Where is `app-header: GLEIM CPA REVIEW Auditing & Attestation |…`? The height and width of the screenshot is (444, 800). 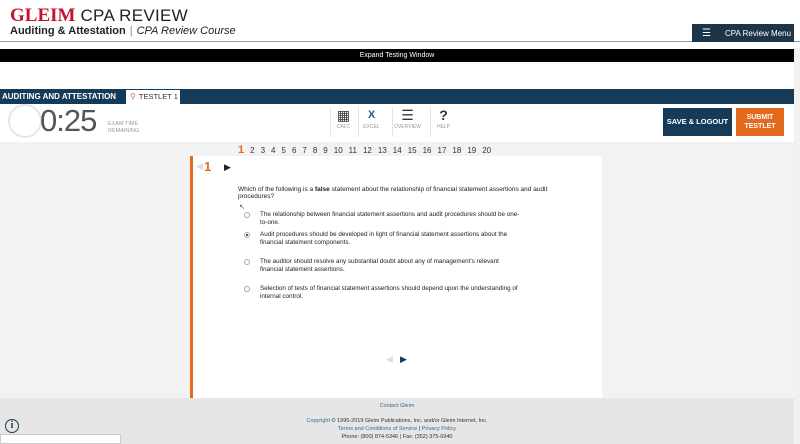 app-header: GLEIM CPA REVIEW Auditing & Attestation |… is located at coordinates (400, 21).